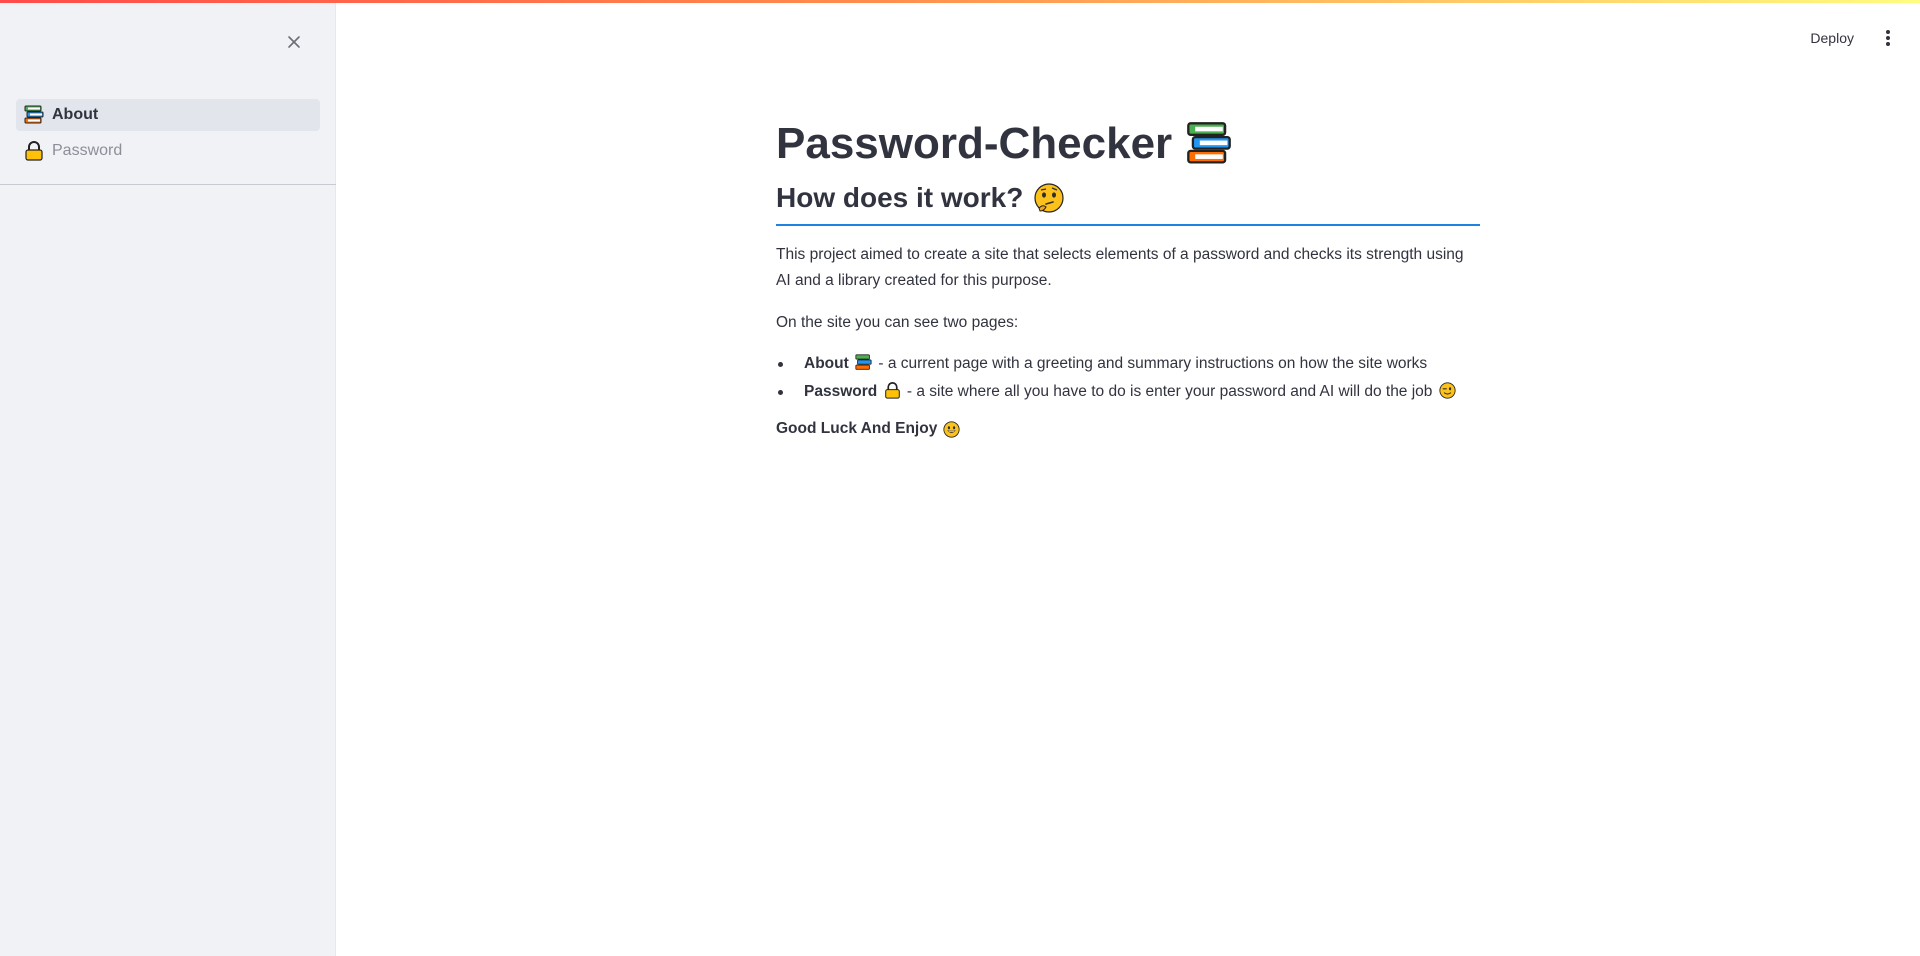 The image size is (1920, 956). I want to click on list-item-name: About, so click(826, 363).